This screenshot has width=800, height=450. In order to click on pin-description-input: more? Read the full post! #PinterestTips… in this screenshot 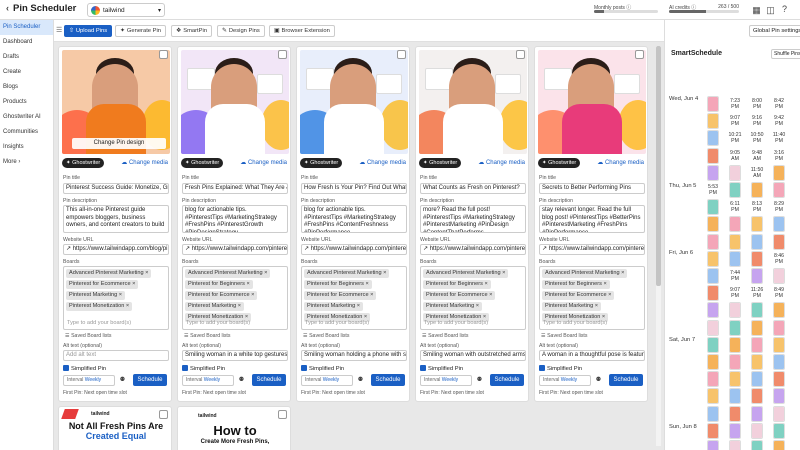, I will do `click(473, 219)`.